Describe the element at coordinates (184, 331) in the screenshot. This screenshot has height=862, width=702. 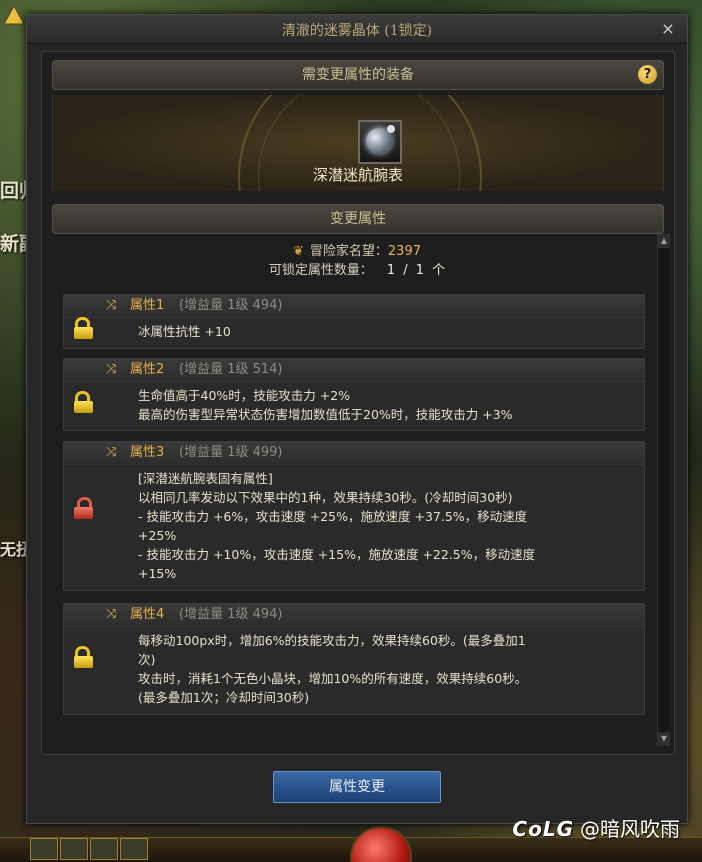
I see `attribute-text: 冰属性抗性 +10` at that location.